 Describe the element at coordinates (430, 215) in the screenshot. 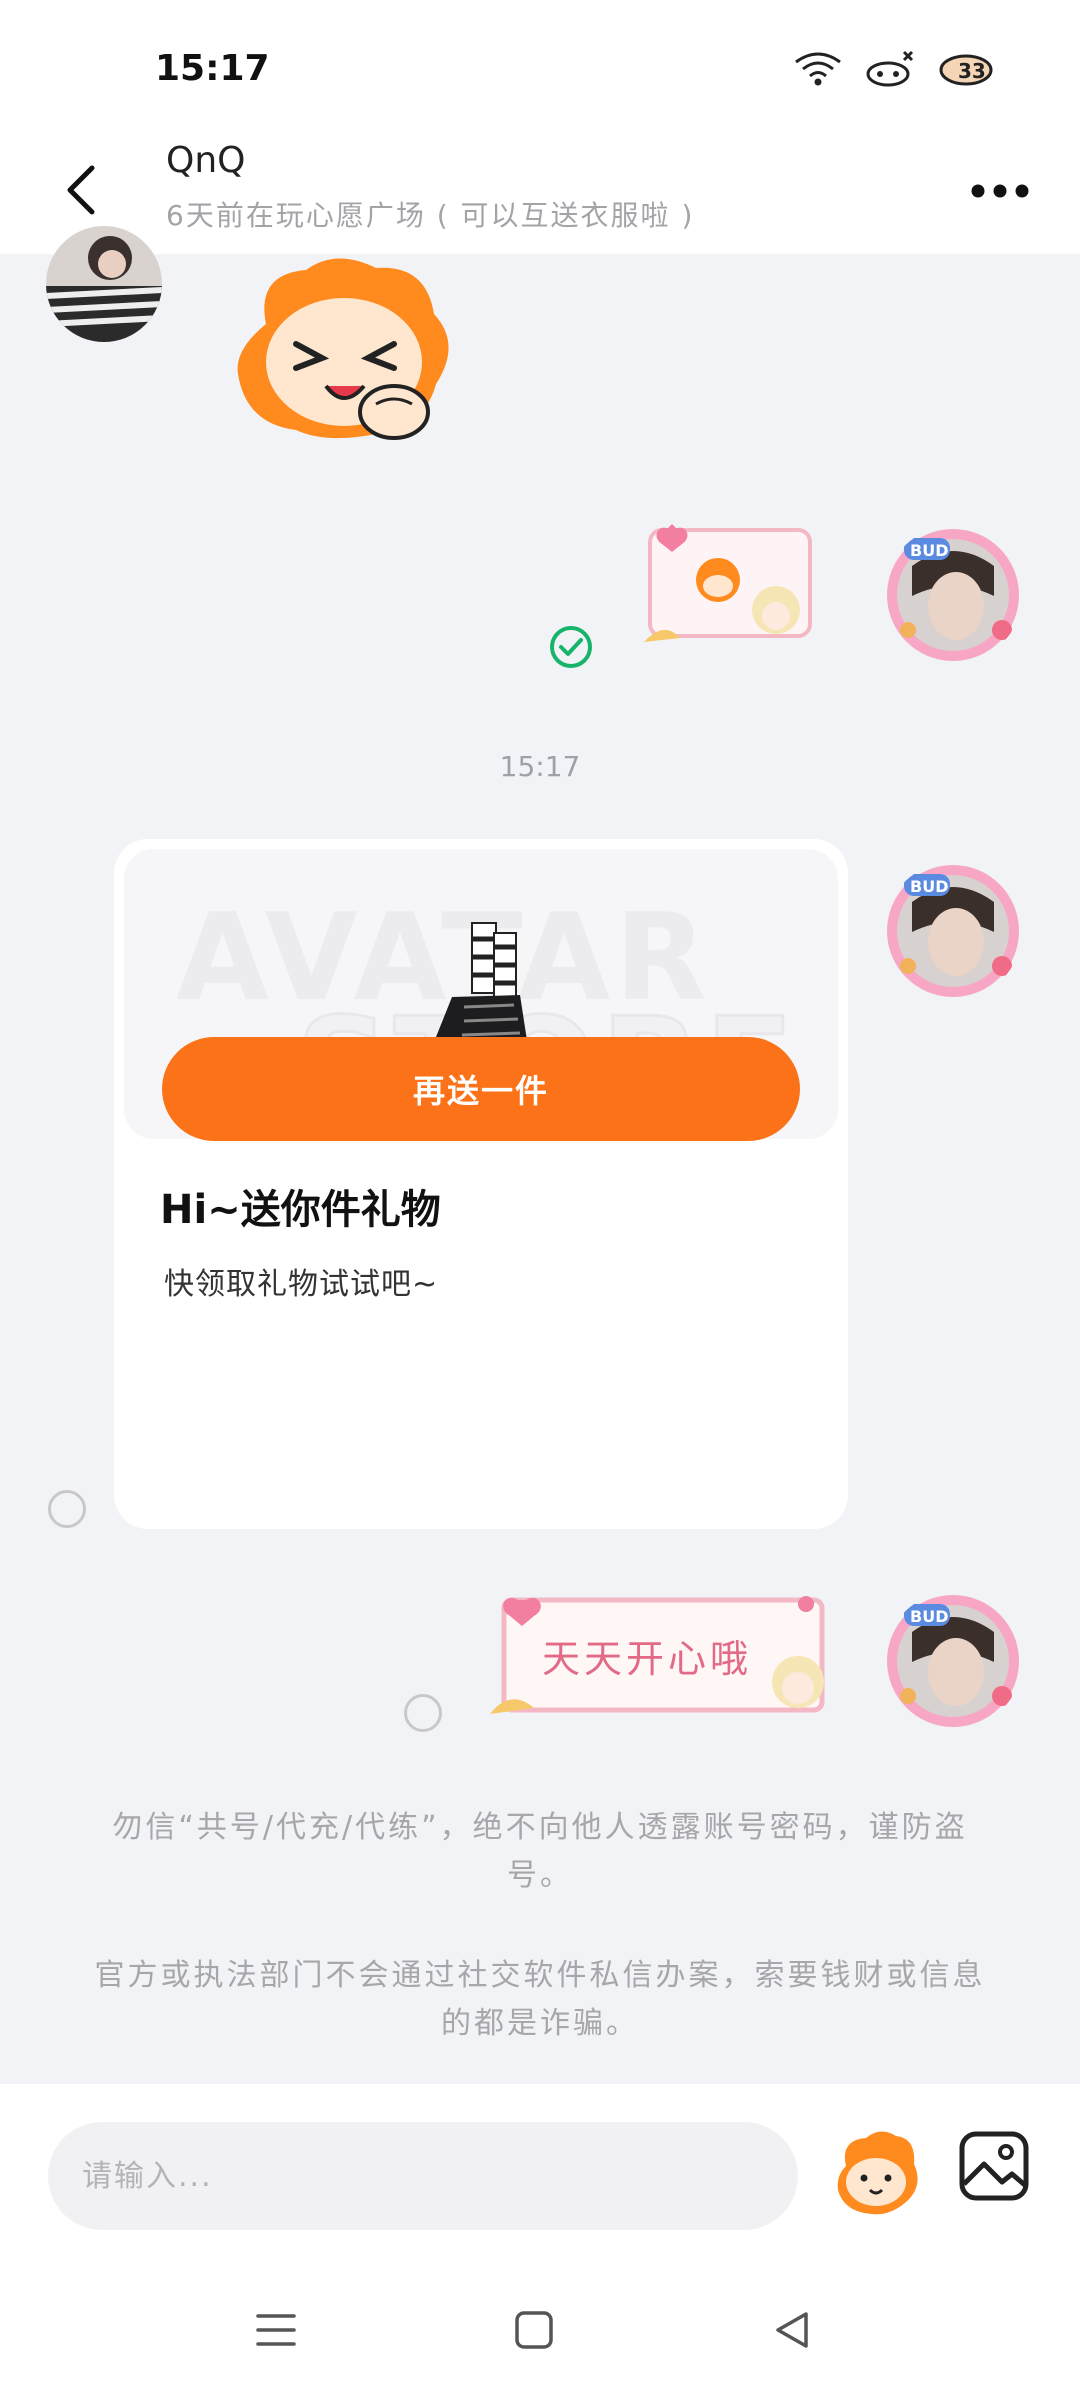

I see `contact-status: 6天前在玩心愿广场 ( 可以互送衣服啦 )` at that location.